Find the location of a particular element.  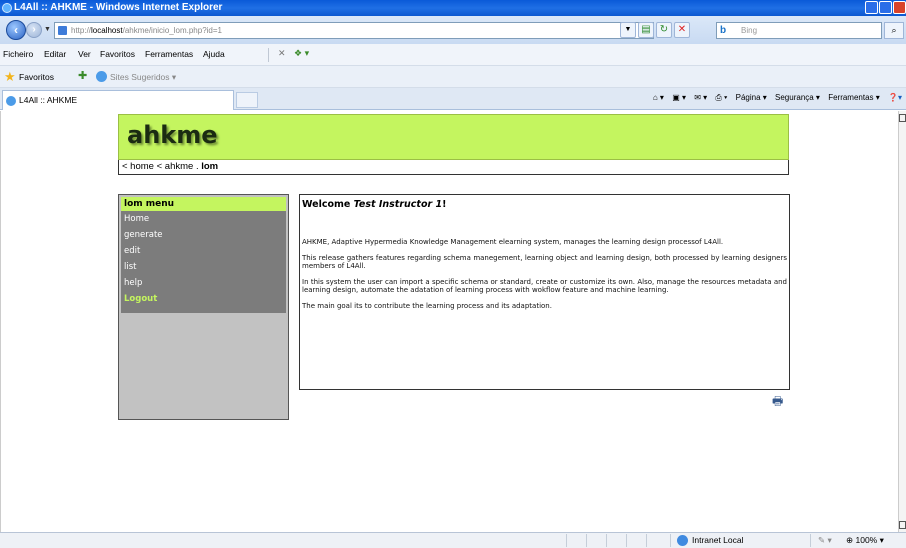

url-dropdown-icon: ▼ is located at coordinates (628, 30).